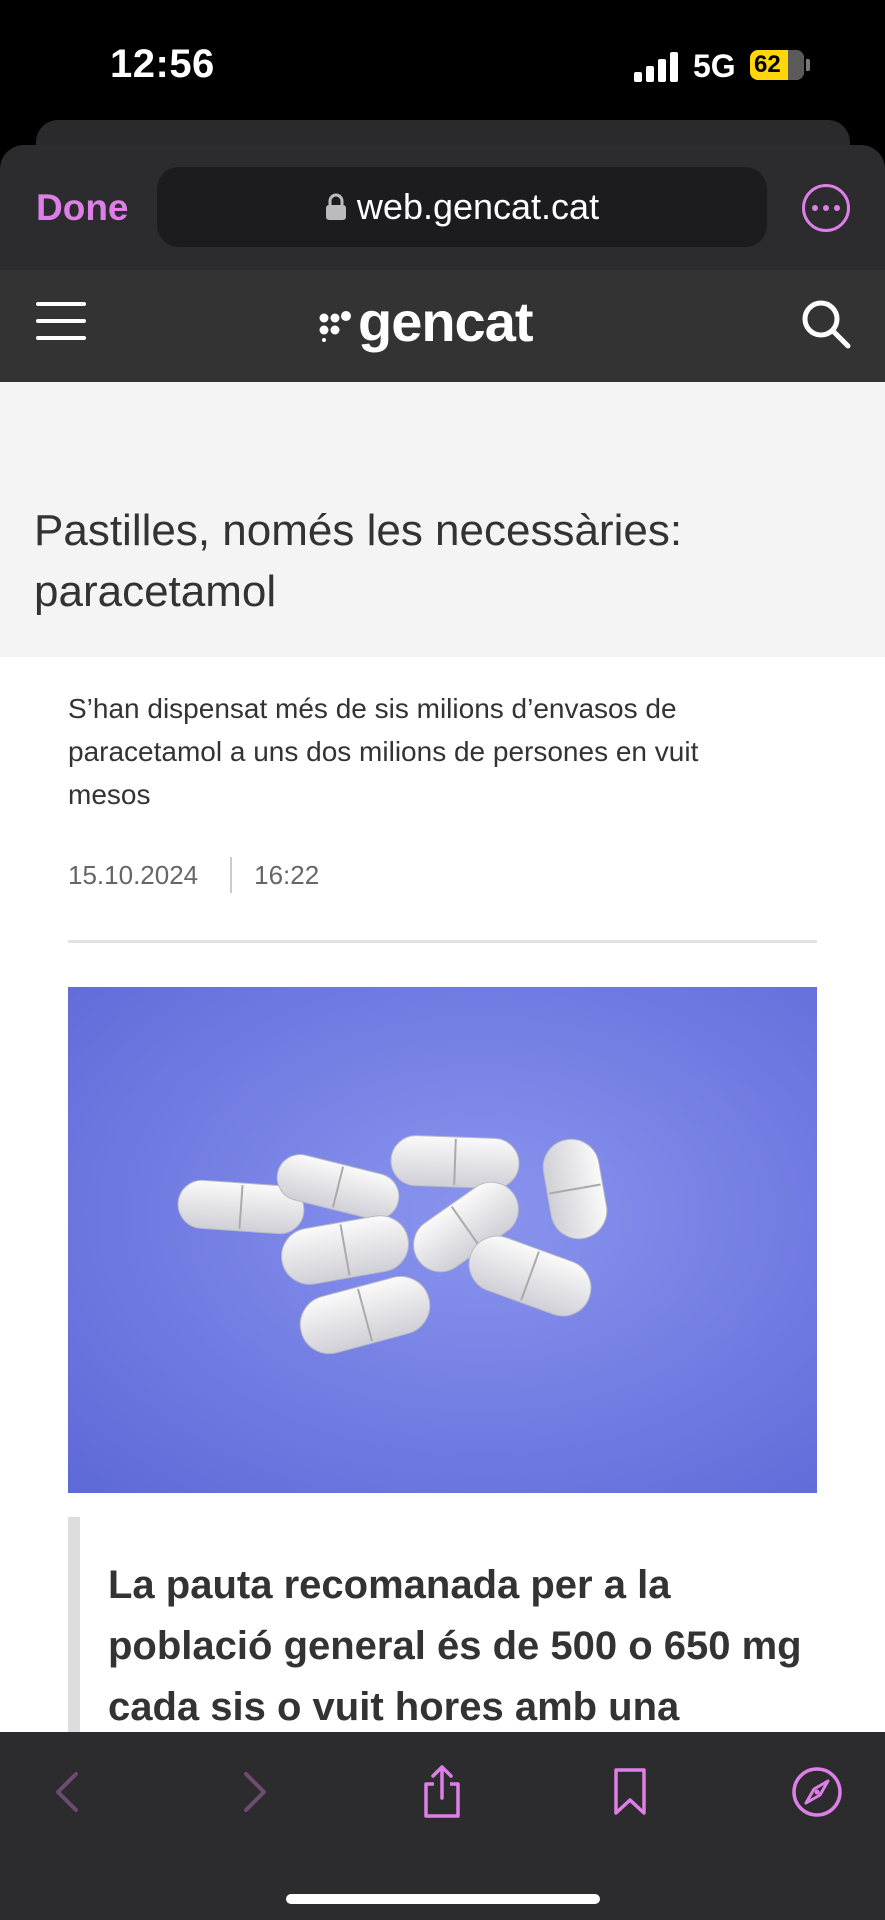 The width and height of the screenshot is (885, 1920). What do you see at coordinates (443, 1899) in the screenshot?
I see `home-indicator` at bounding box center [443, 1899].